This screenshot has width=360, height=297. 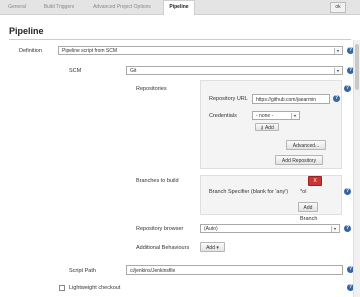 I want to click on definition-select: Pipeline script from SCM ▾, so click(x=200, y=50).